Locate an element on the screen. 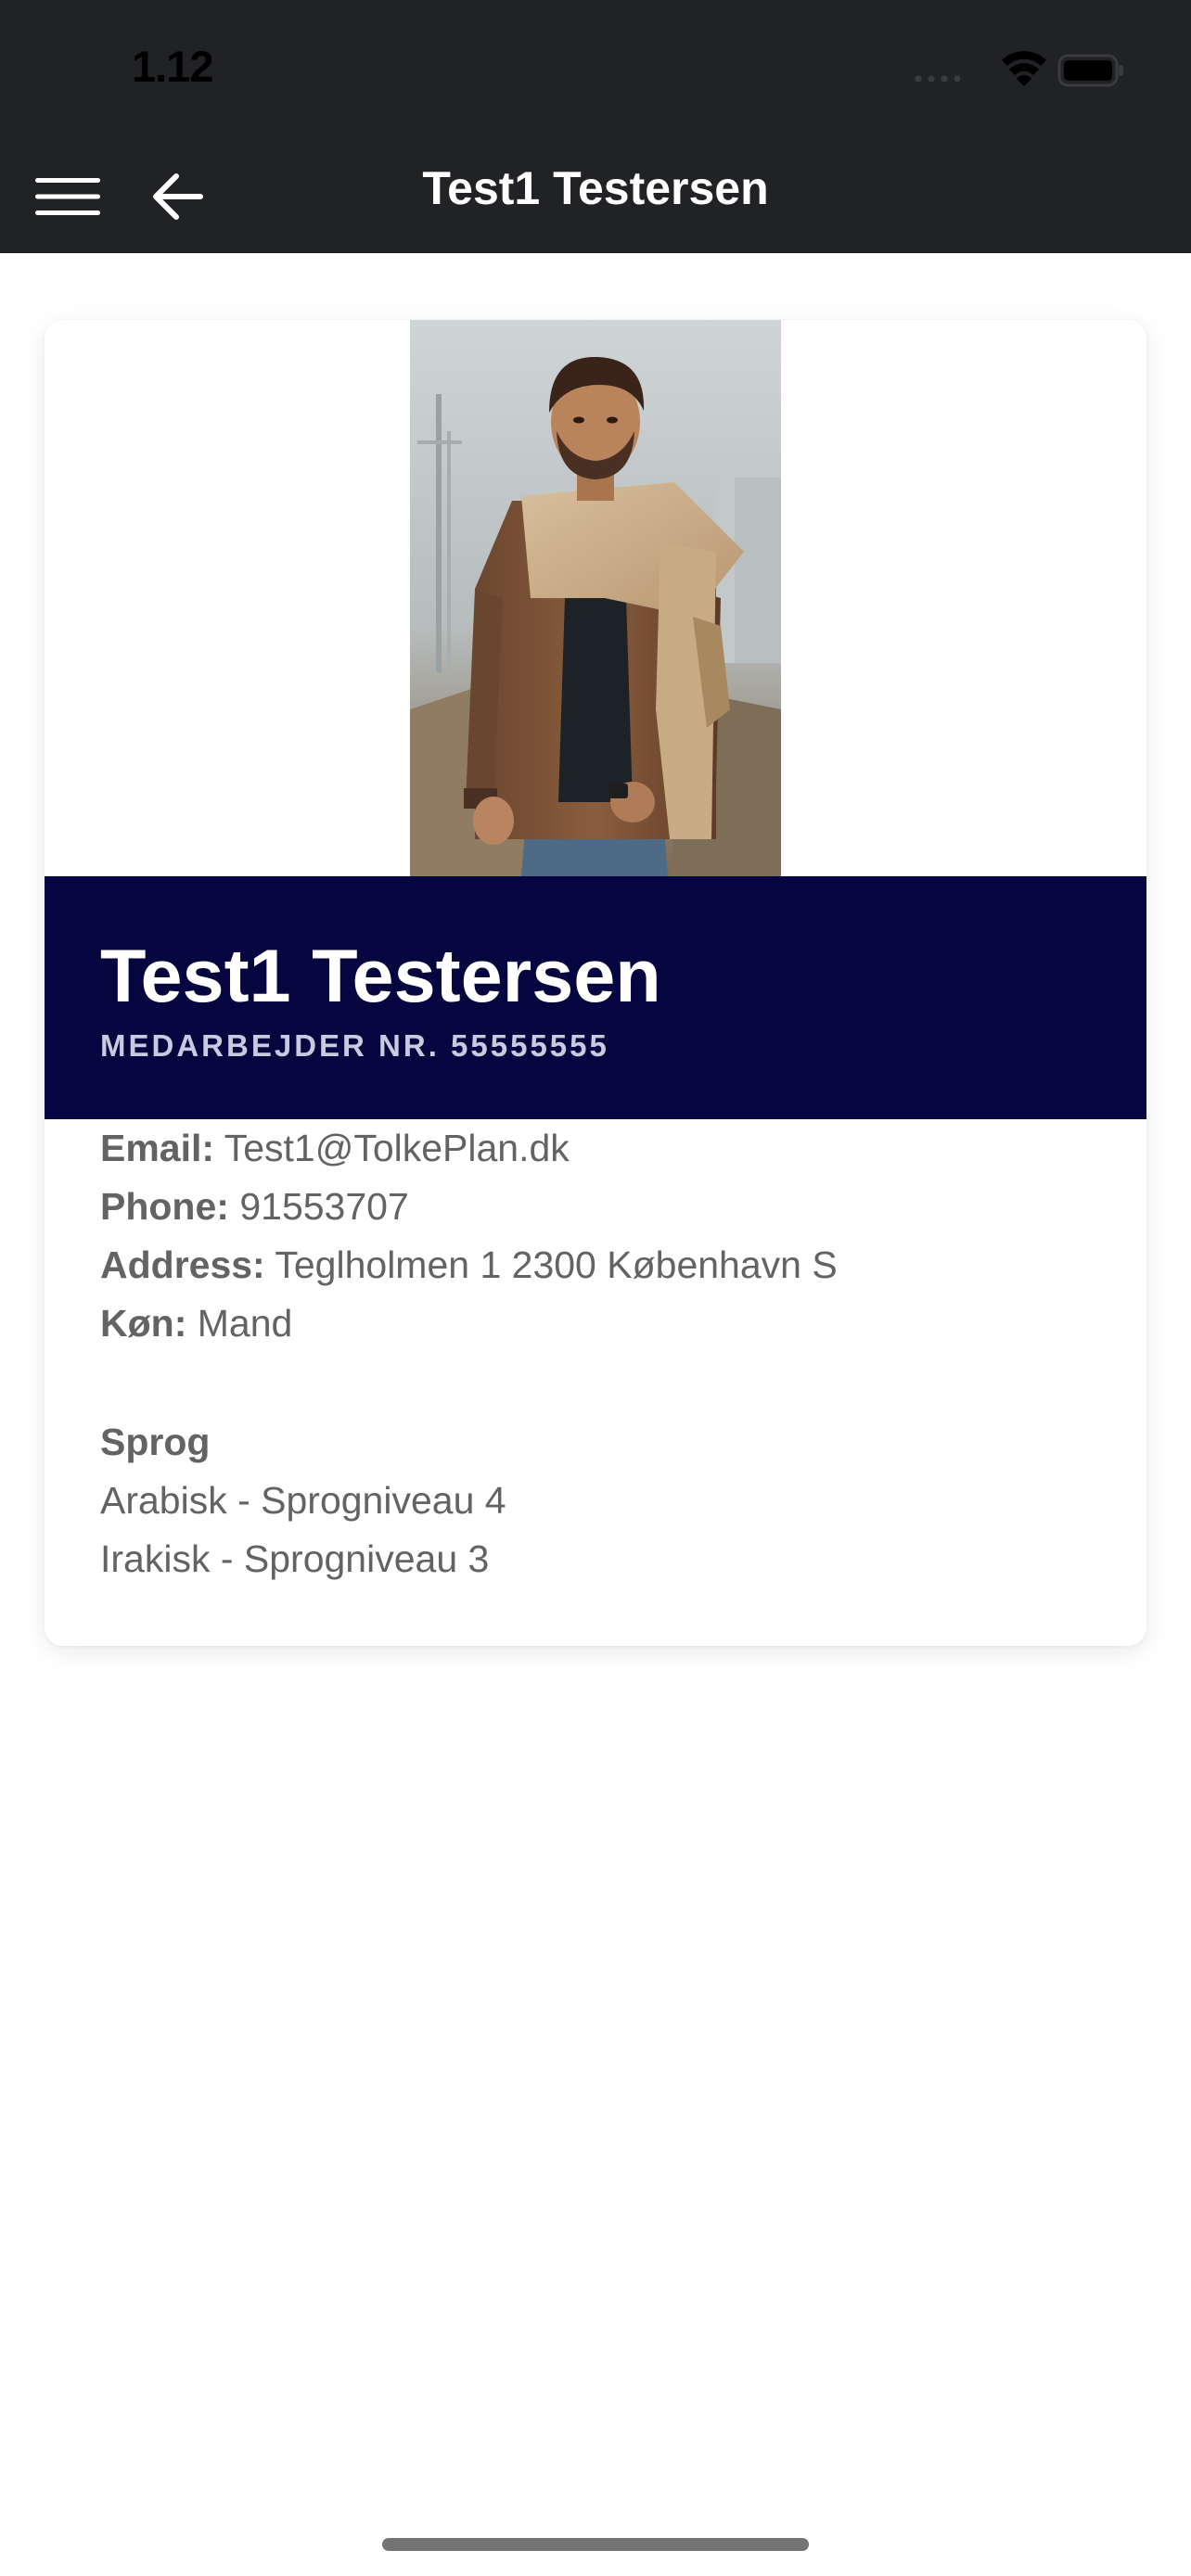 The width and height of the screenshot is (1191, 2576). address-label: Address: is located at coordinates (183, 1264).